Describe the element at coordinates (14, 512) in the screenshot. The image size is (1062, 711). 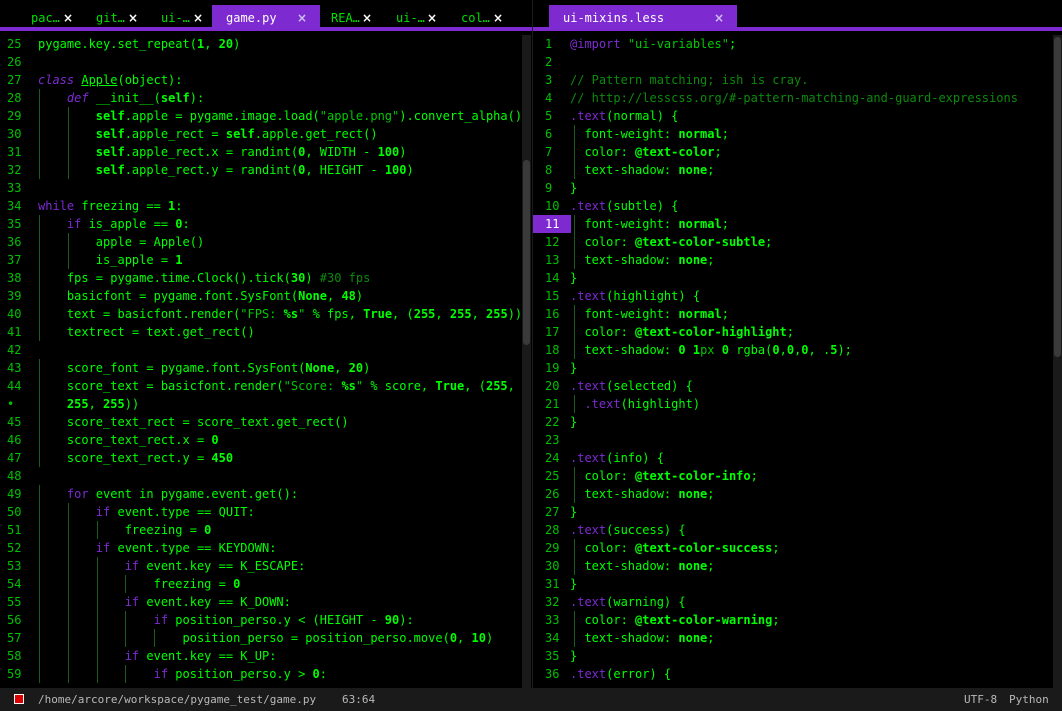
I see `line-number: 50` at that location.